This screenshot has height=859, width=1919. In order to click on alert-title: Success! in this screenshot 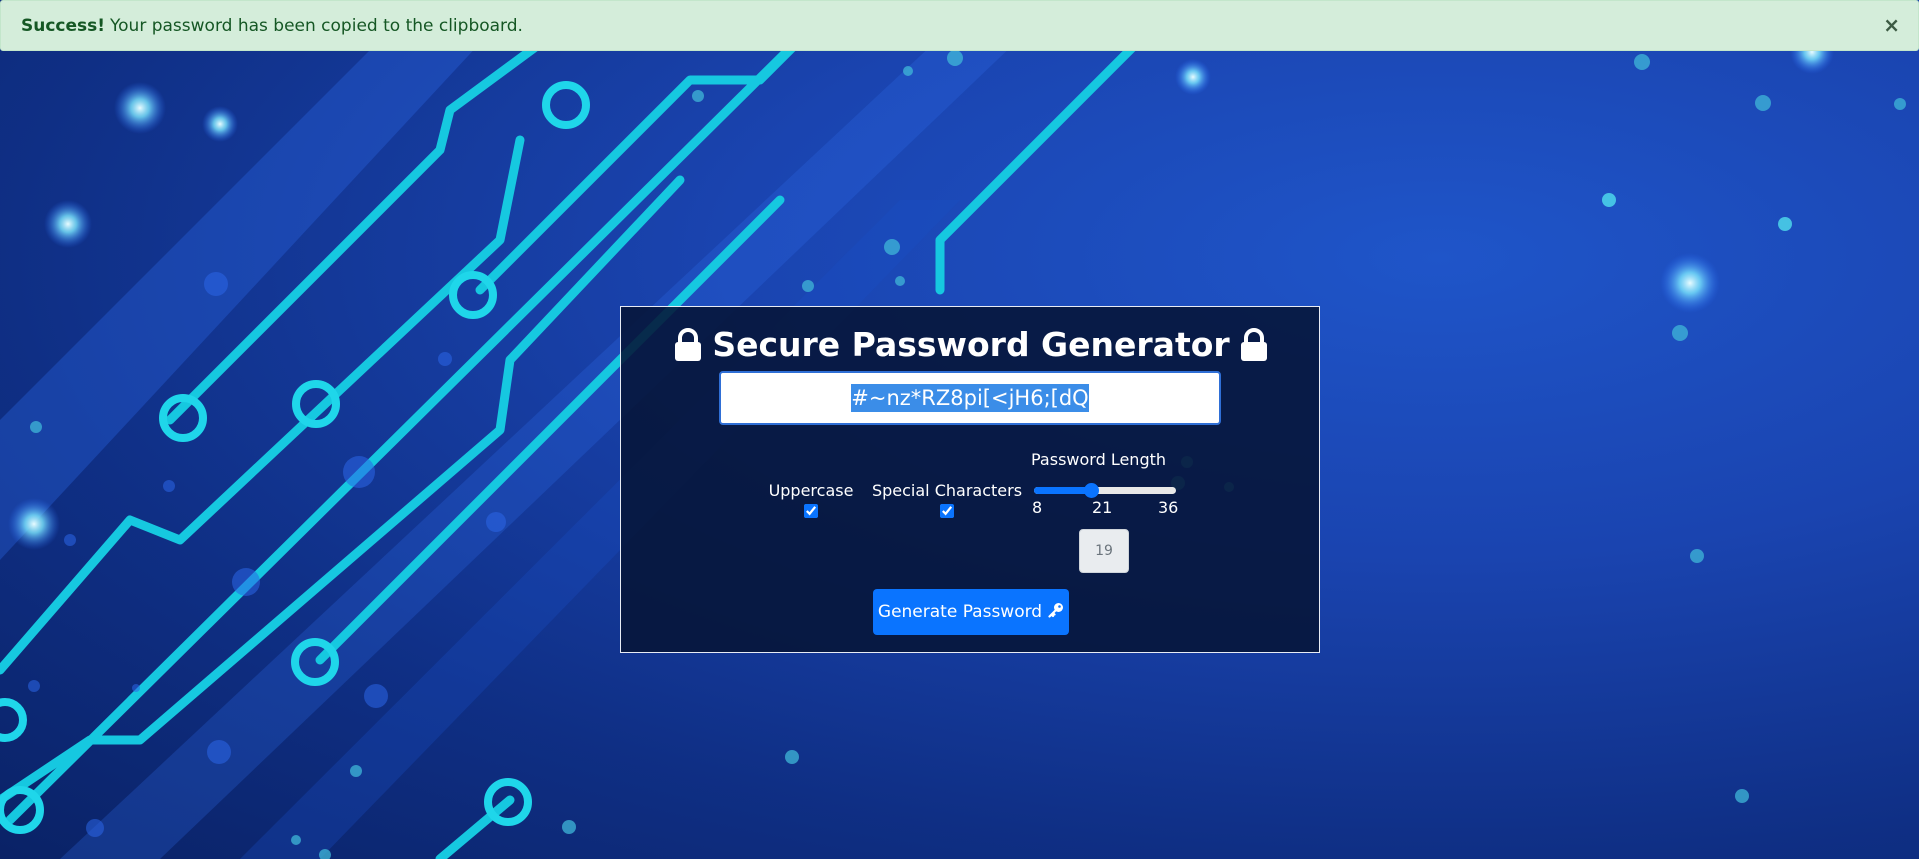, I will do `click(63, 25)`.